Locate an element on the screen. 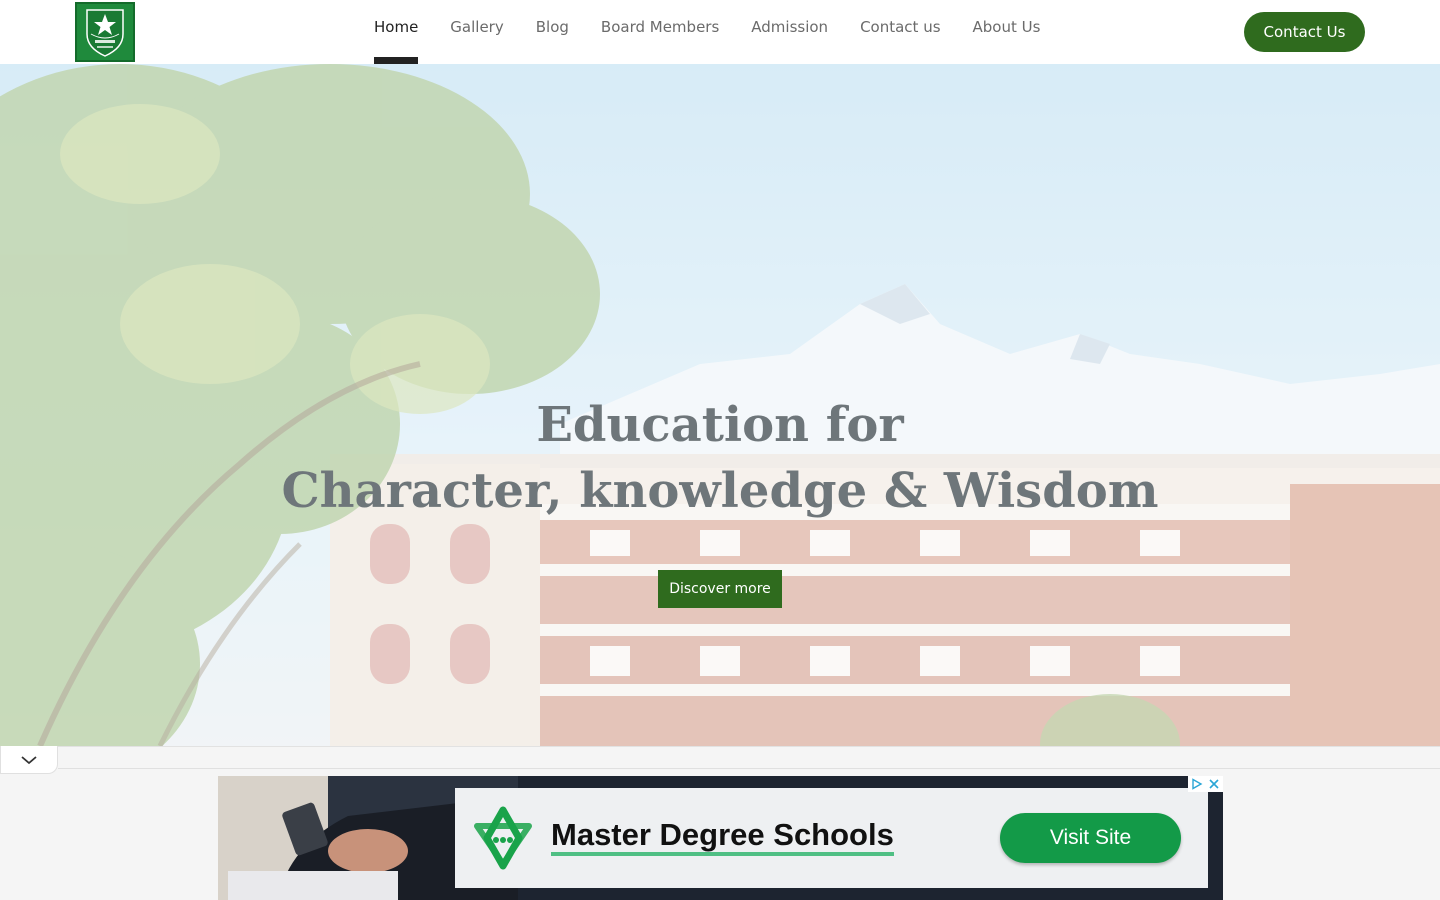 Image resolution: width=1440 pixels, height=900 pixels. discover-more-button: Discover more is located at coordinates (720, 589).